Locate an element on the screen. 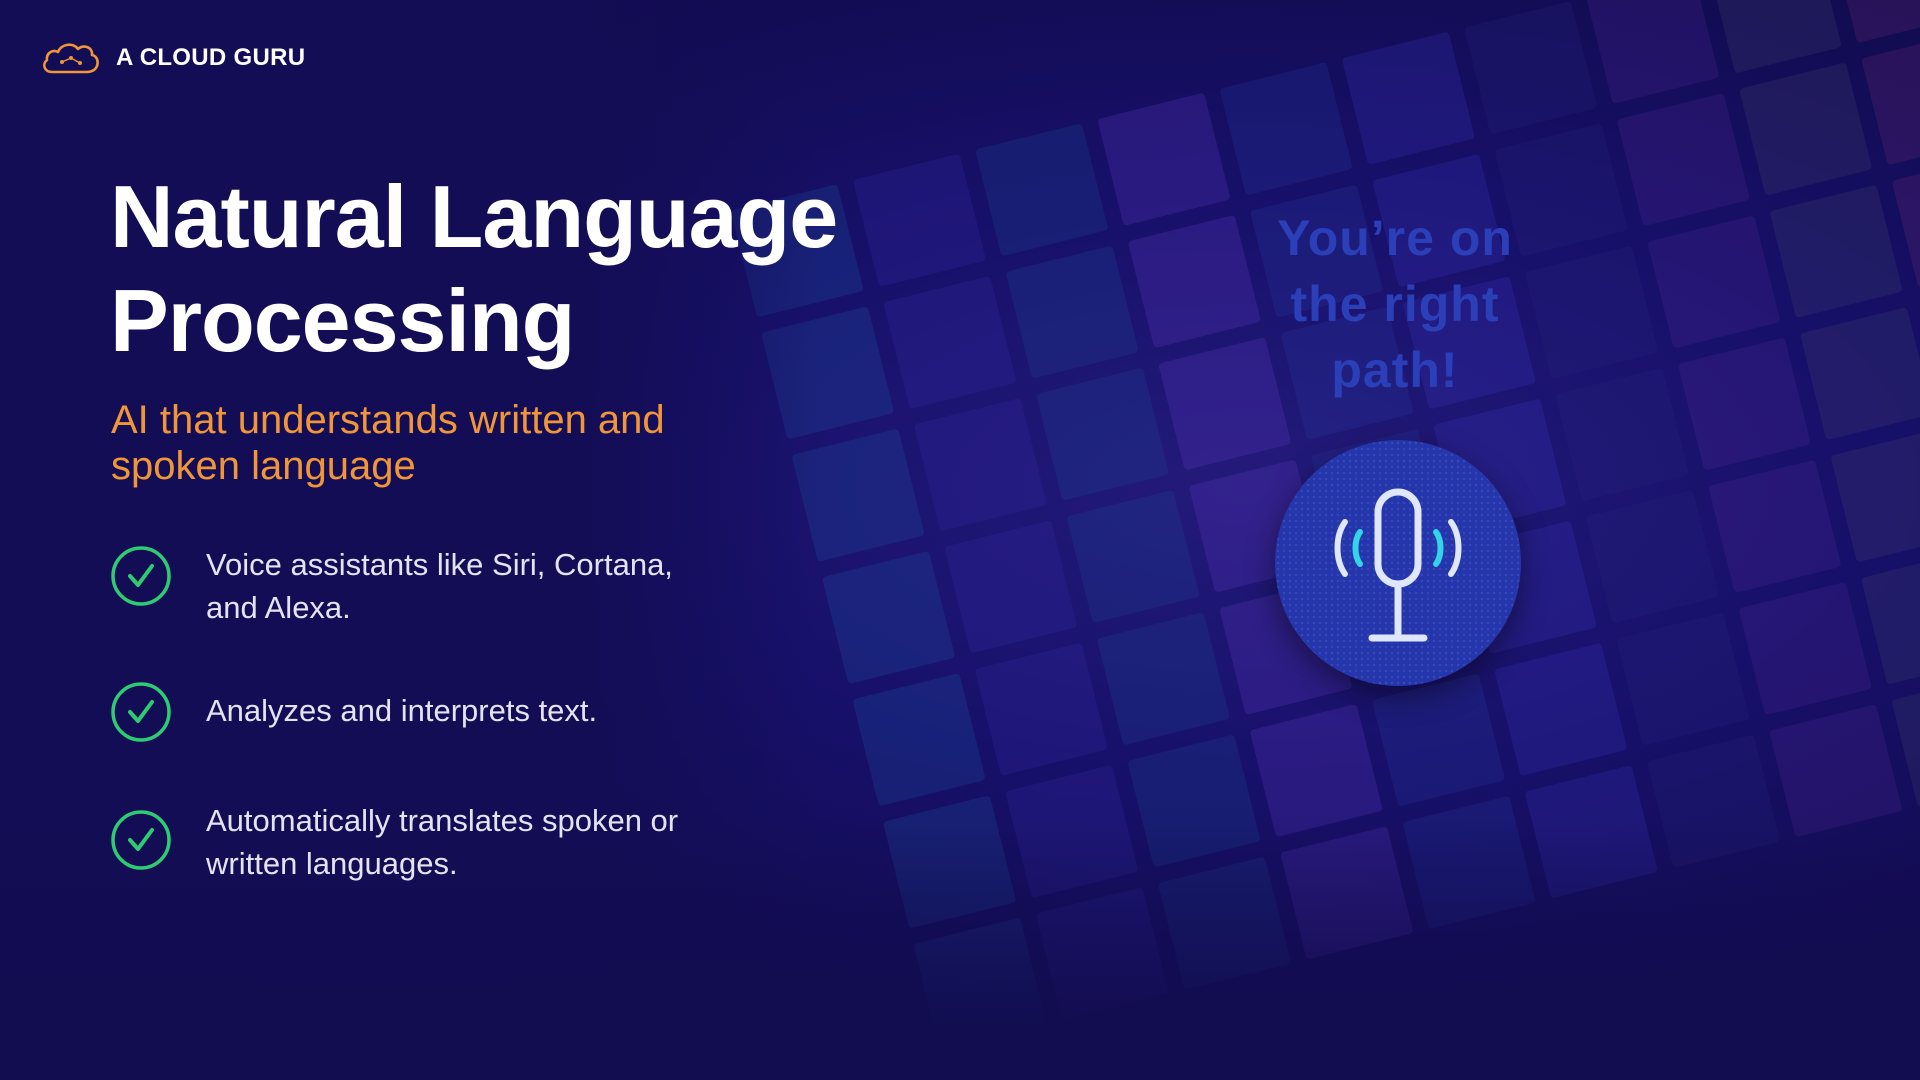 Image resolution: width=1920 pixels, height=1080 pixels. bullet-item: Analyzes and interprets text. is located at coordinates (438, 712).